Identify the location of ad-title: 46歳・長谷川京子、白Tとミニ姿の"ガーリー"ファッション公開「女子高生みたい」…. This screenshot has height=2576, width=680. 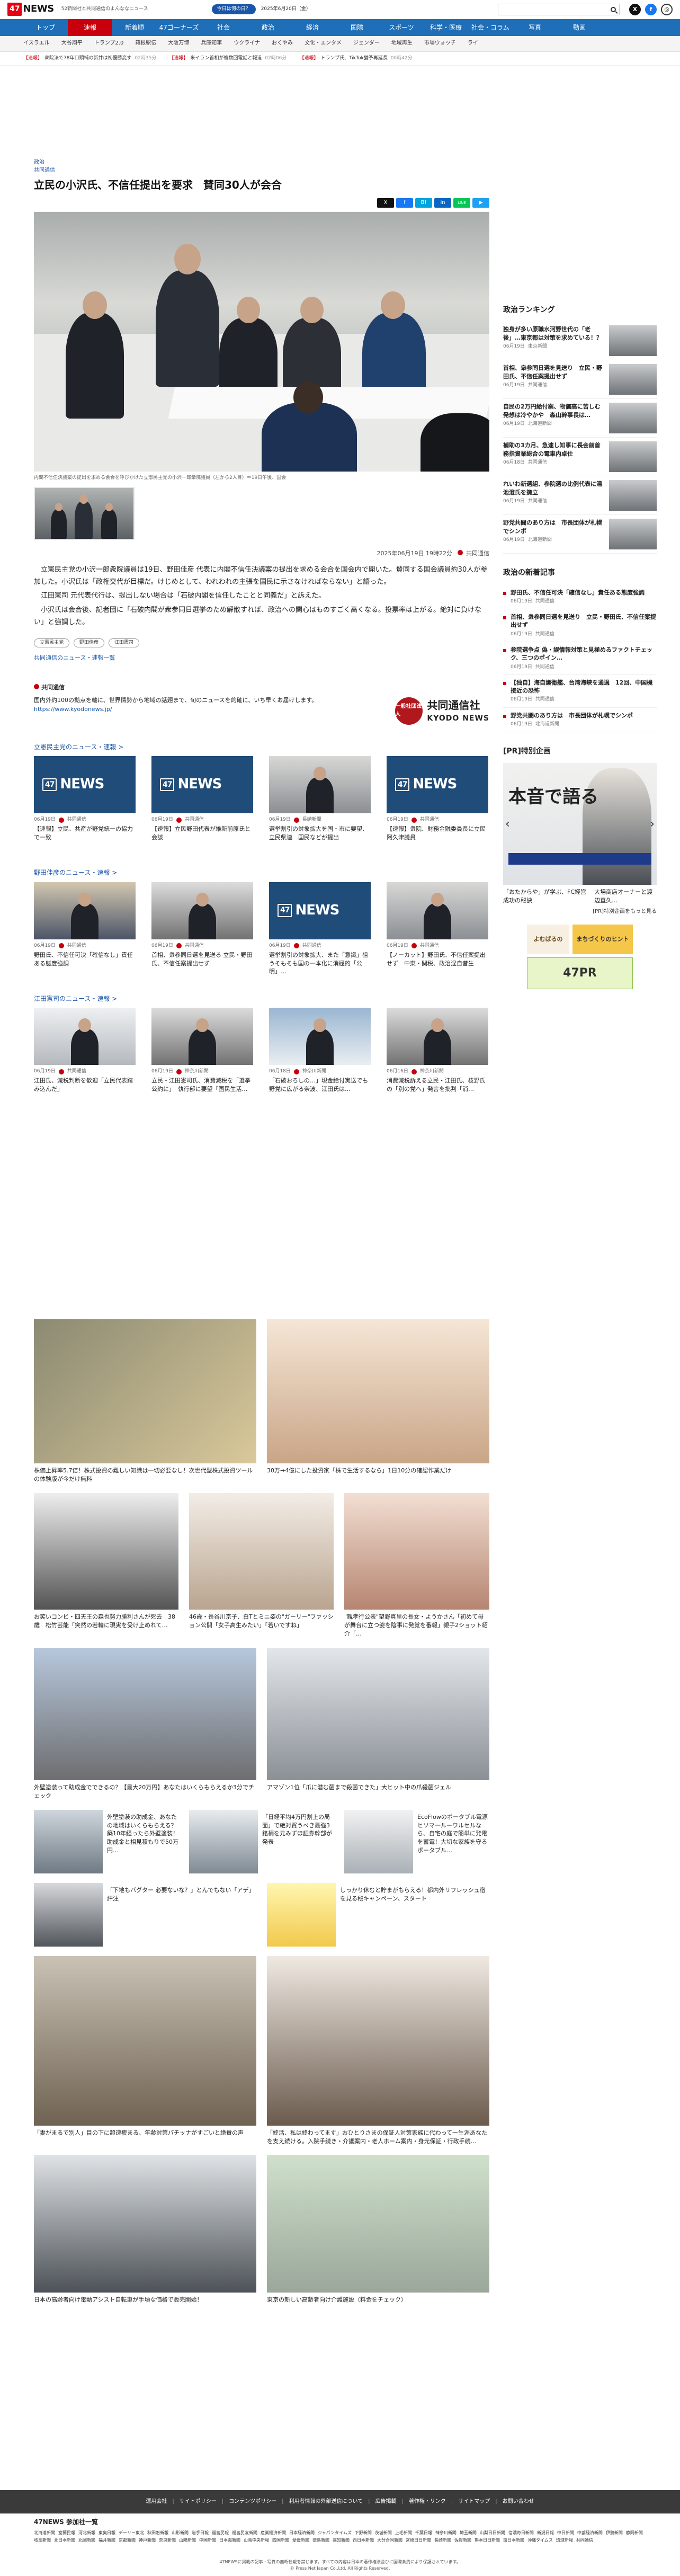
(261, 1622).